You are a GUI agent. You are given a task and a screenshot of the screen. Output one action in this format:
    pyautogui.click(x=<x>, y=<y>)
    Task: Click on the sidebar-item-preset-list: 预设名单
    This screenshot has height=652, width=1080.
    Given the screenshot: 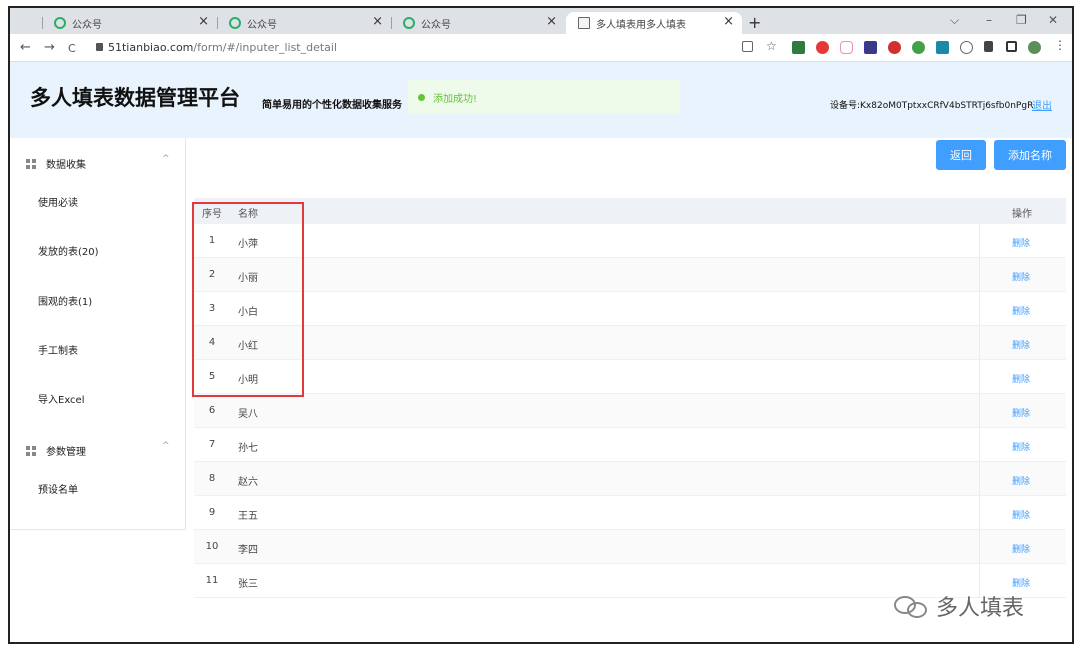 What is the action you would take?
    pyautogui.click(x=58, y=488)
    